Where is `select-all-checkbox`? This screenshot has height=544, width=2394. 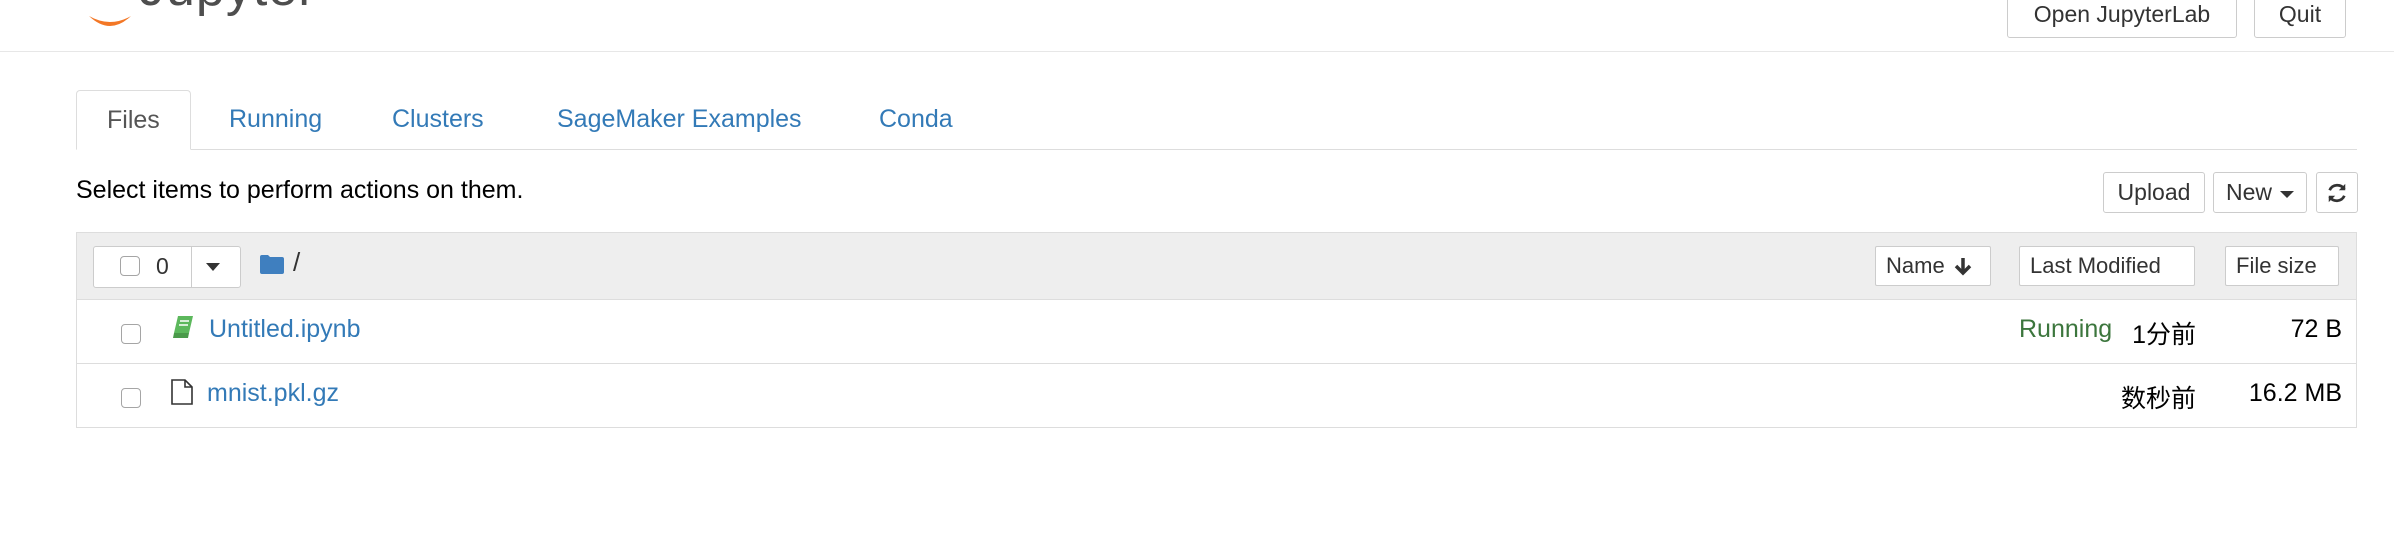 select-all-checkbox is located at coordinates (130, 266).